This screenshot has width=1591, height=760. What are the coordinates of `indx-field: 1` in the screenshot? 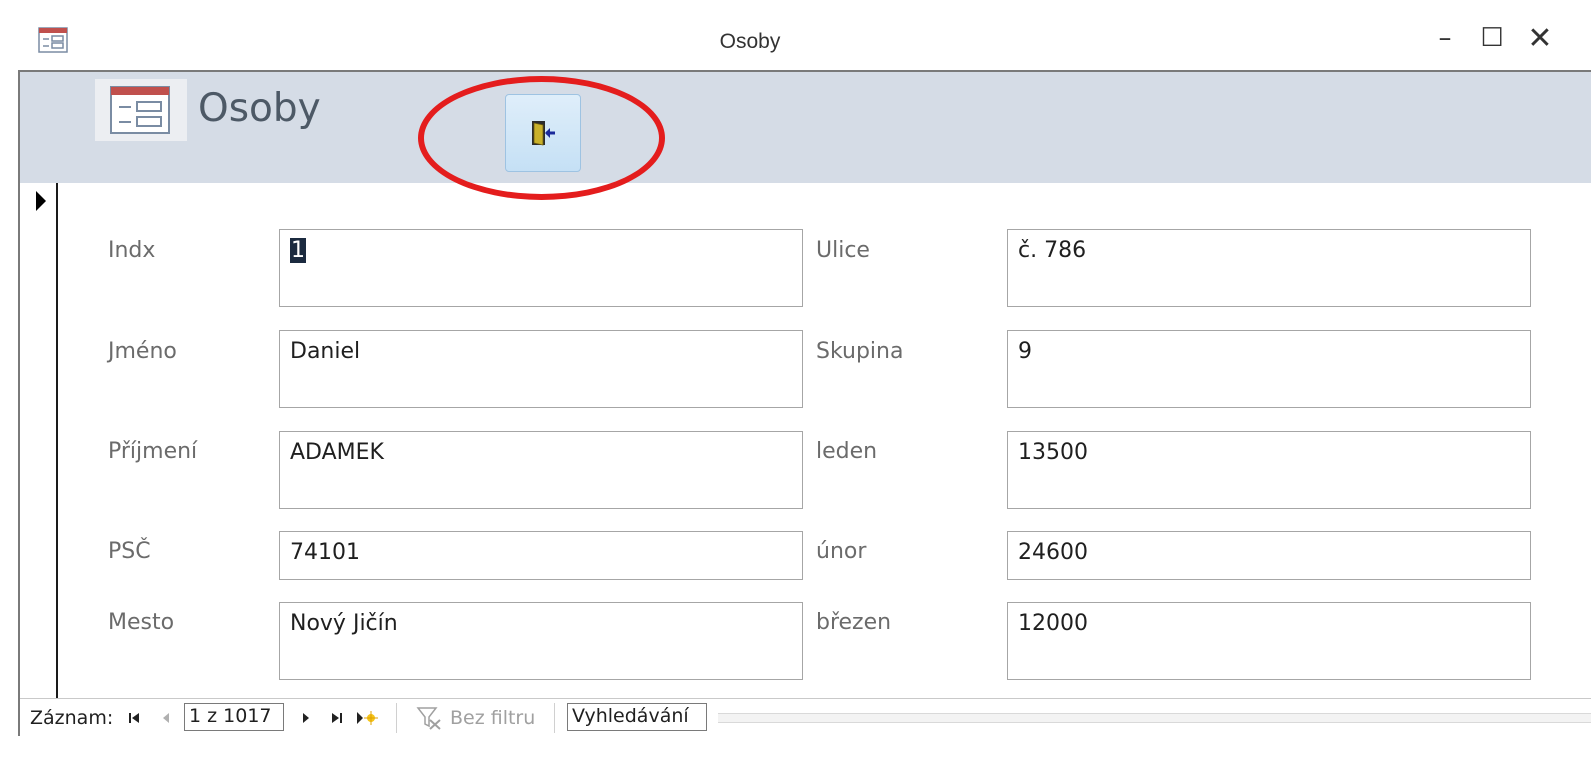 It's located at (541, 268).